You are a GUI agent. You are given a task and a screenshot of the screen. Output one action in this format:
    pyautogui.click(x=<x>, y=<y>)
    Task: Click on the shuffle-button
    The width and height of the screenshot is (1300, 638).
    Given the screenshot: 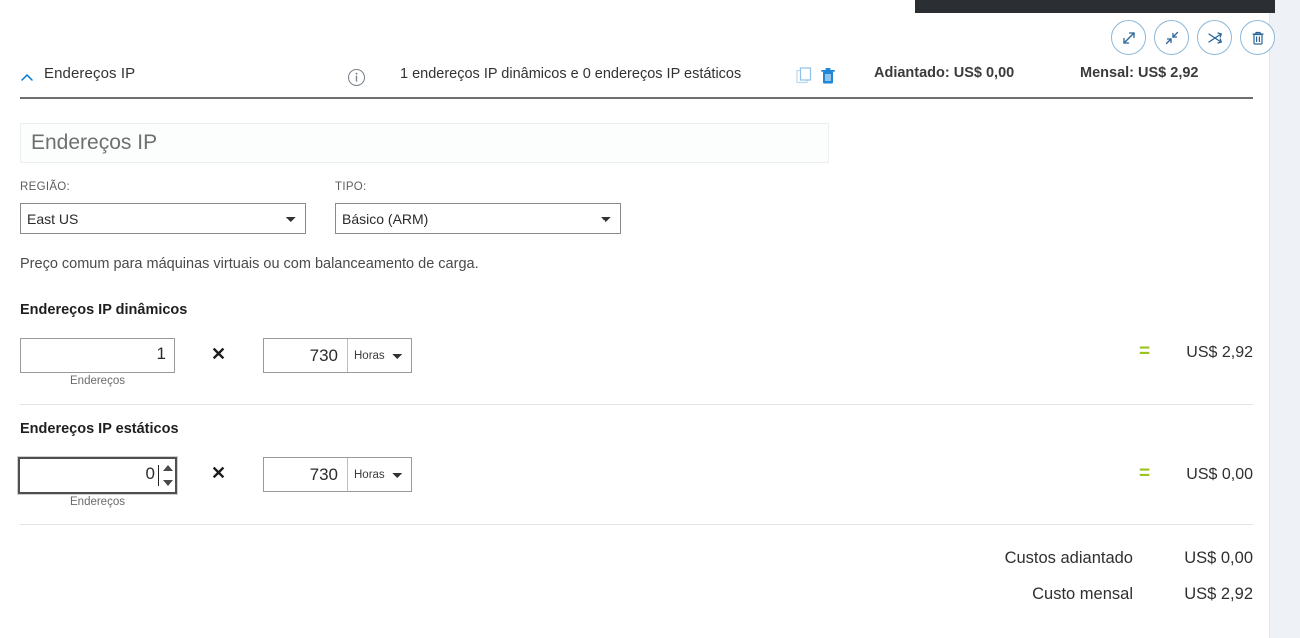 What is the action you would take?
    pyautogui.click(x=1214, y=37)
    